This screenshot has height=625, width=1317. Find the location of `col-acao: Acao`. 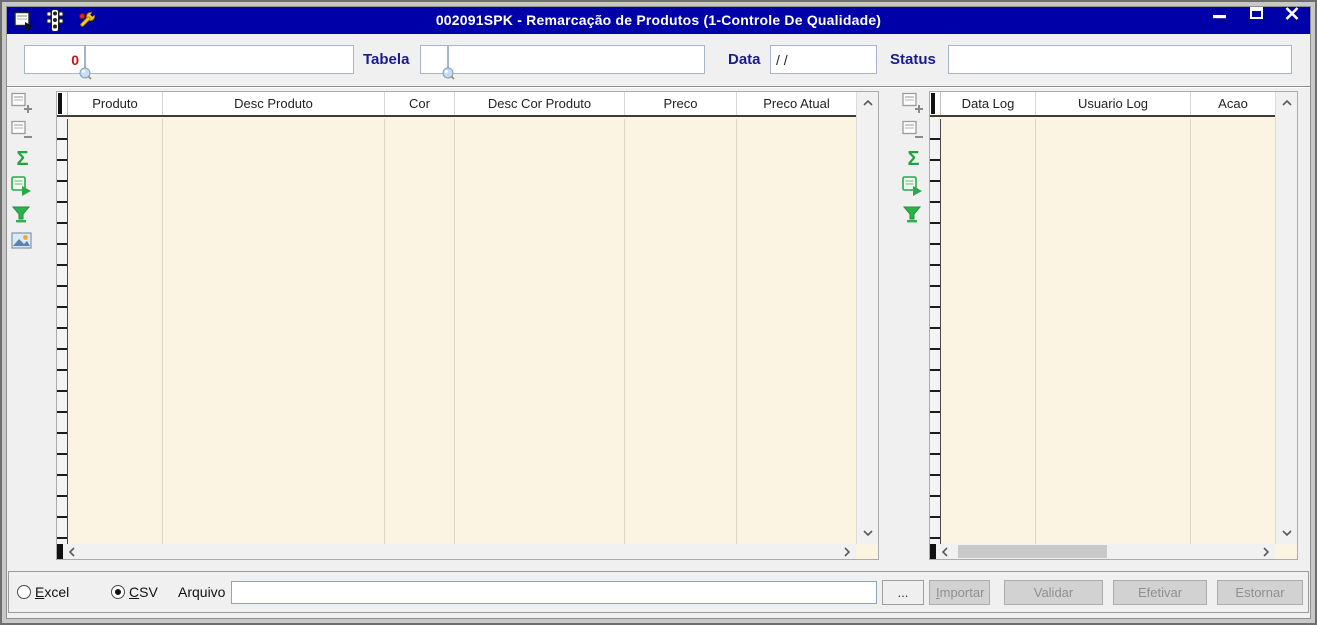

col-acao: Acao is located at coordinates (1233, 103).